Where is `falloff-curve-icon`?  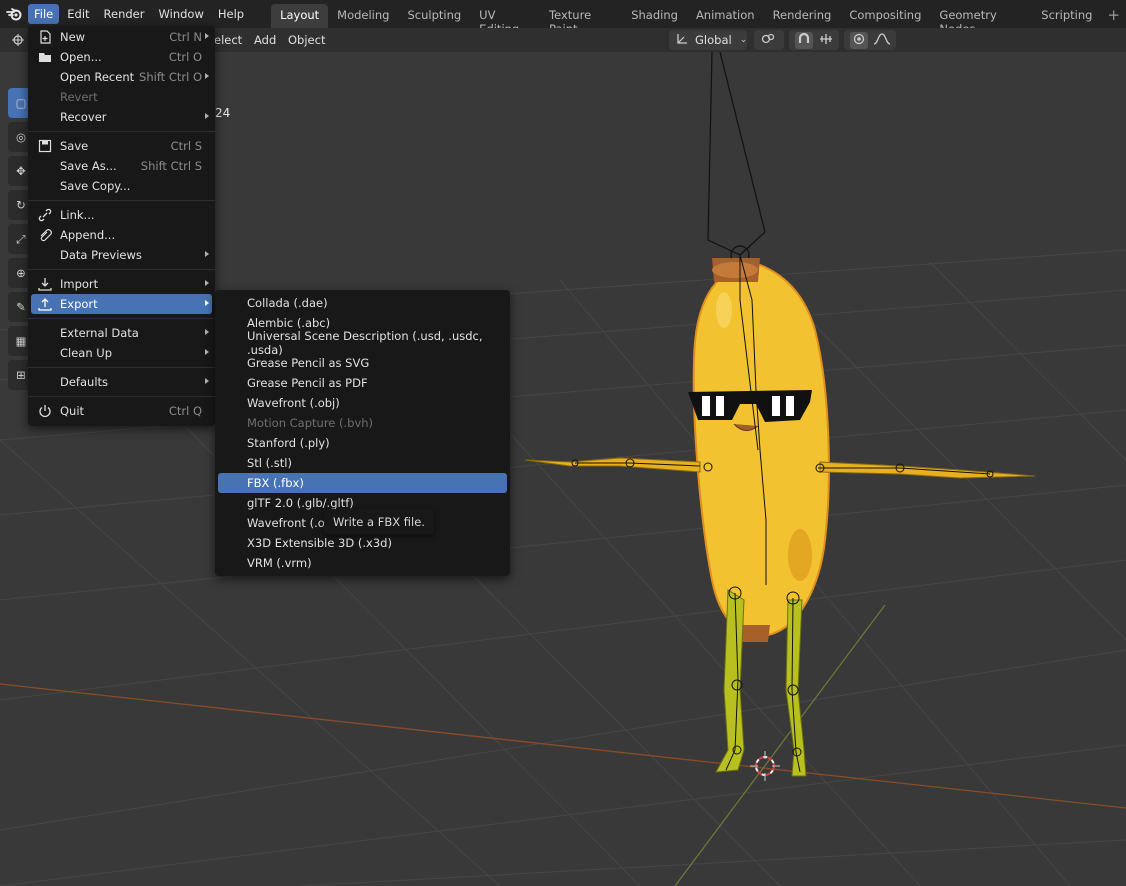 falloff-curve-icon is located at coordinates (882, 40).